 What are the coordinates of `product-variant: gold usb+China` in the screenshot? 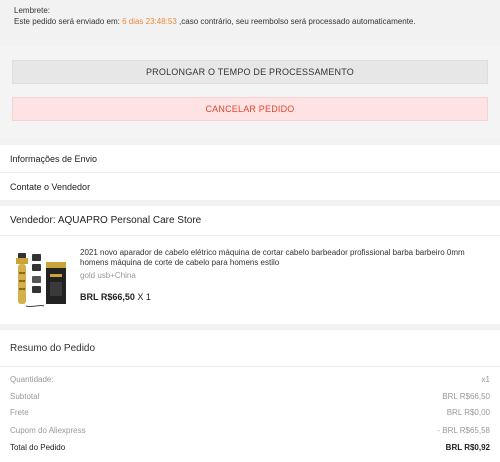 It's located at (108, 275).